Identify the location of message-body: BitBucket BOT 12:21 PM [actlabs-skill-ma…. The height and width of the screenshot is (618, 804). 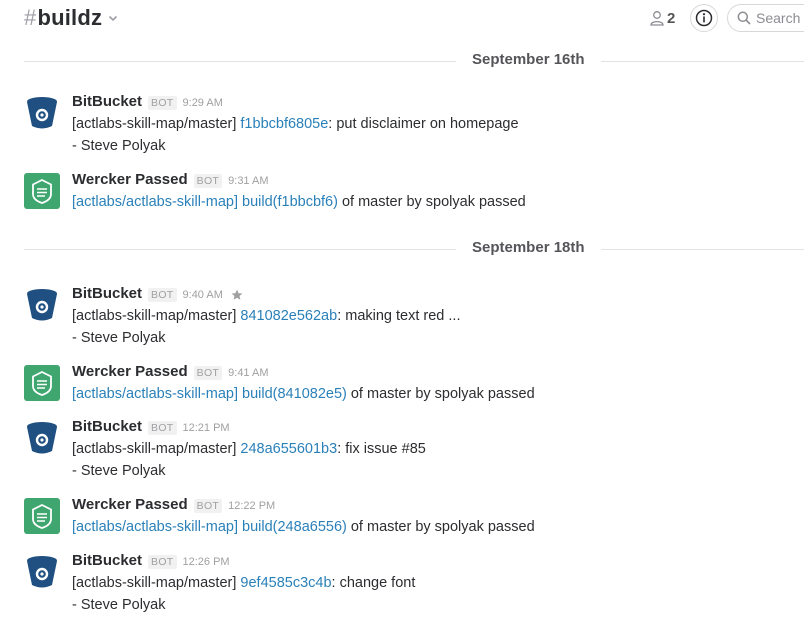
(428, 450).